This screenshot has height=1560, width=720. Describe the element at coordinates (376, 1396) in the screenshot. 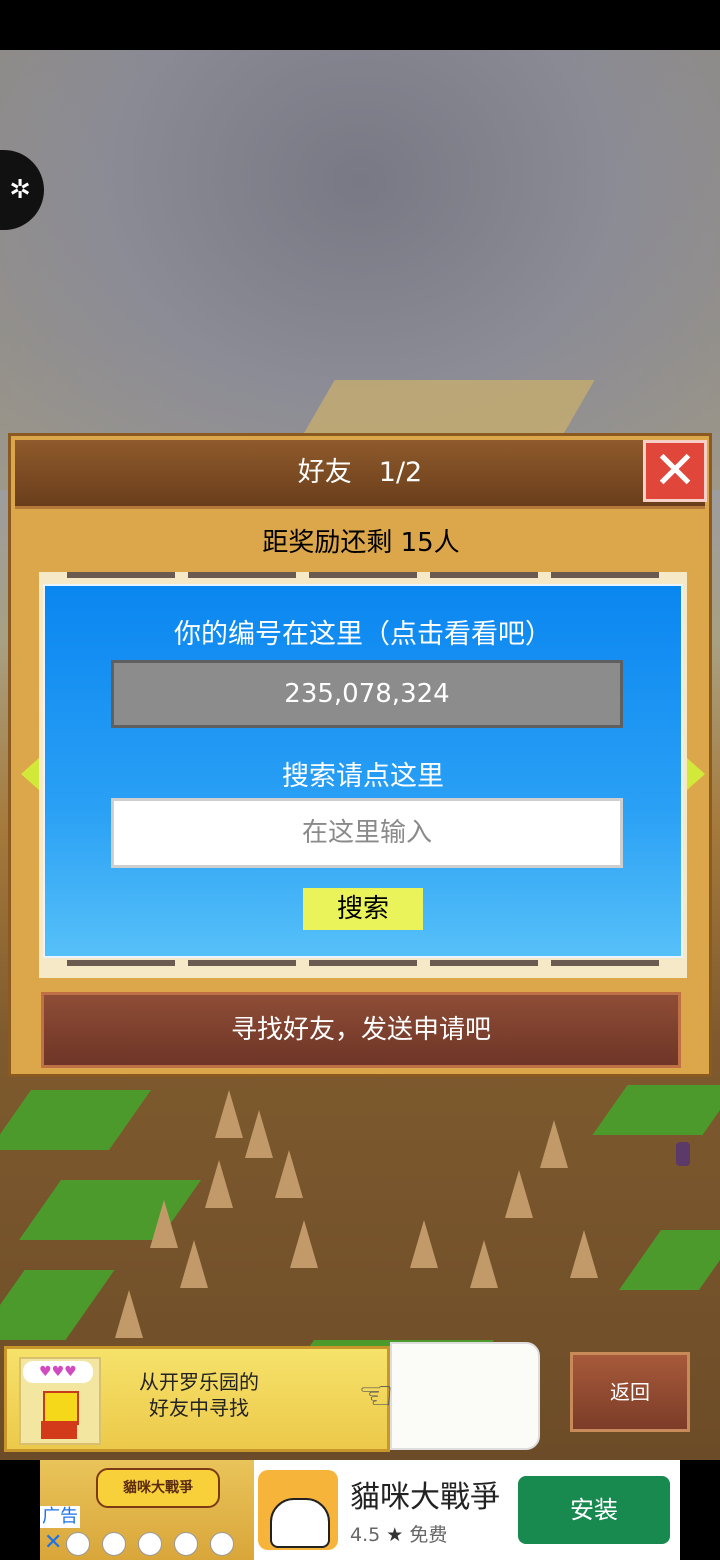

I see `pointing-hand-icon: ☜` at that location.